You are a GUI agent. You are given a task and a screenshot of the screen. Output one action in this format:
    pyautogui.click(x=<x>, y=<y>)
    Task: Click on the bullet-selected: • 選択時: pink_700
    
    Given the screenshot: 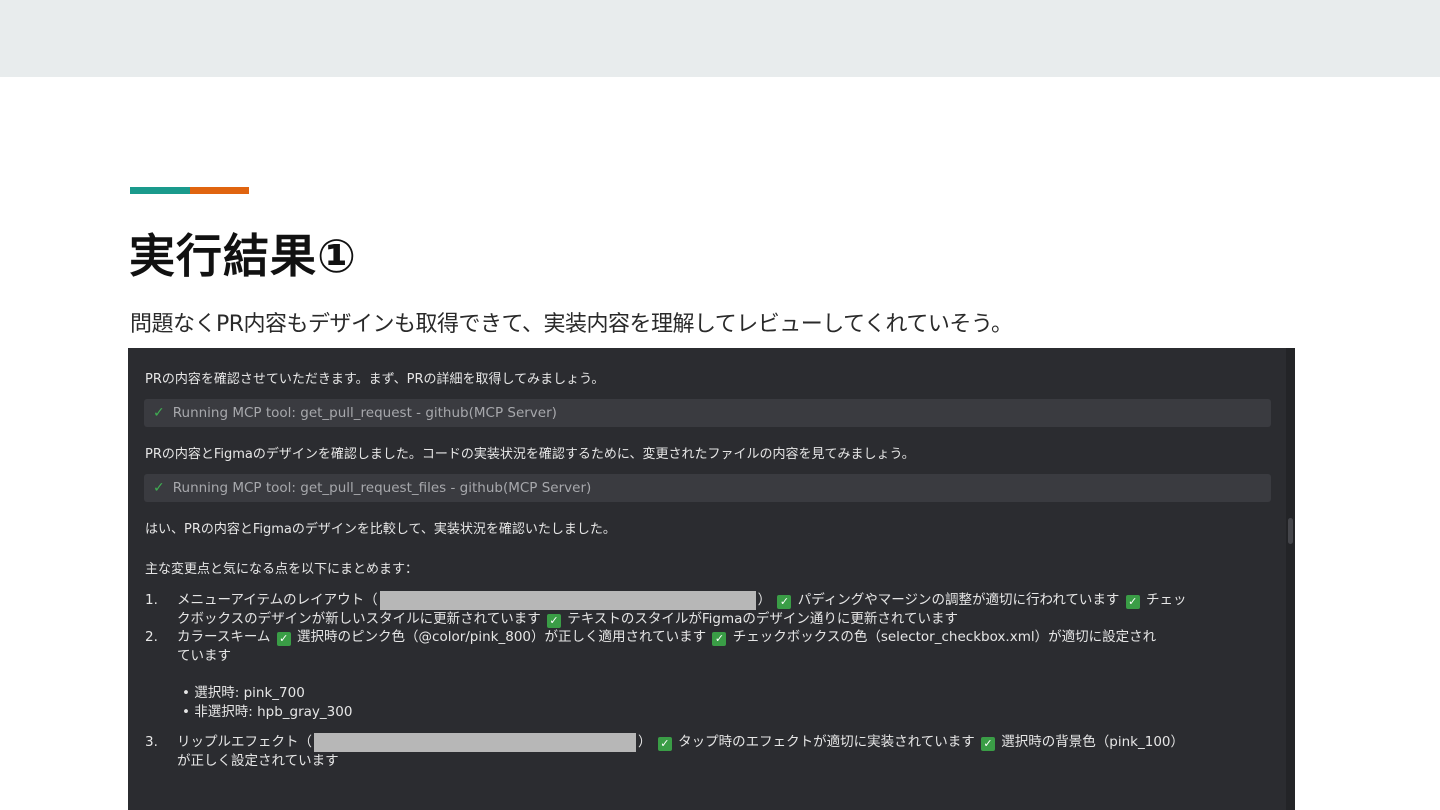 What is the action you would take?
    pyautogui.click(x=243, y=693)
    